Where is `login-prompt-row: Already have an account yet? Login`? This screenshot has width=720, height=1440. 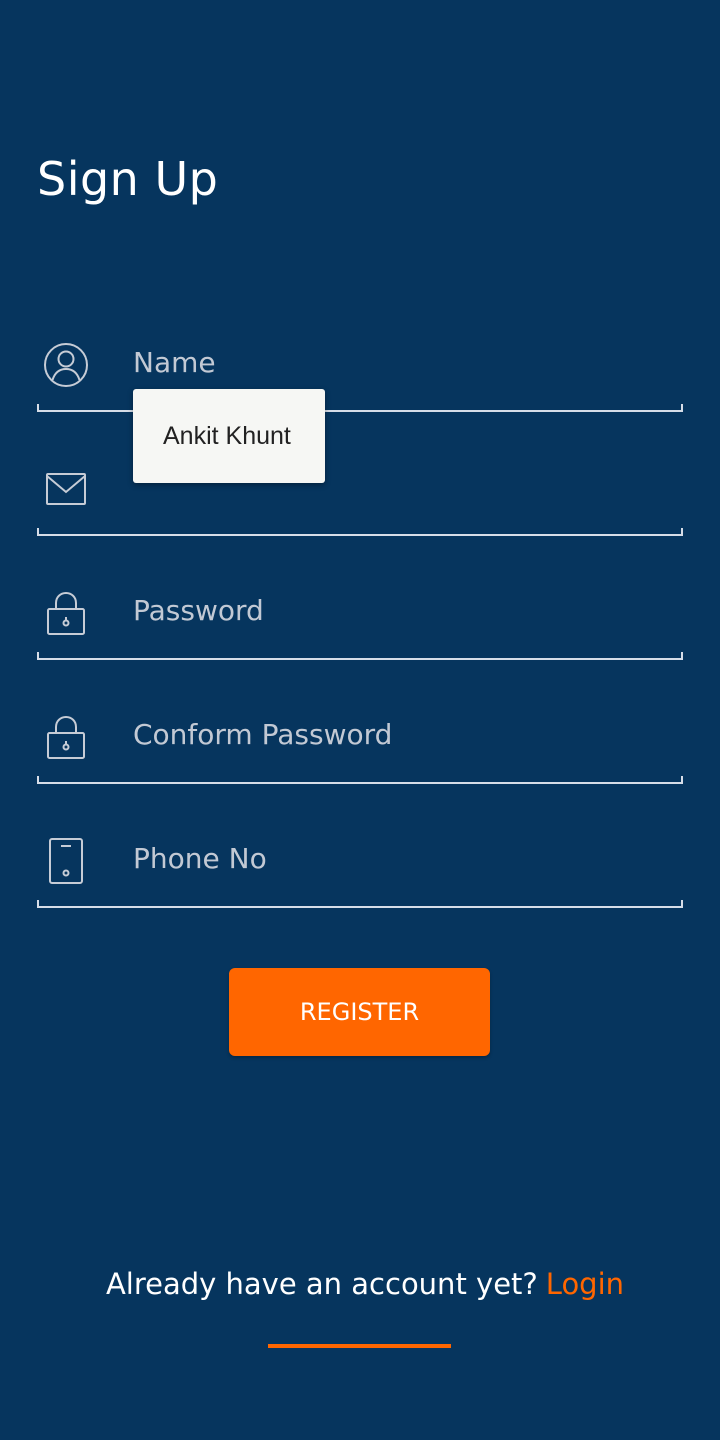
login-prompt-row: Already have an account yet? Login is located at coordinates (360, 1284).